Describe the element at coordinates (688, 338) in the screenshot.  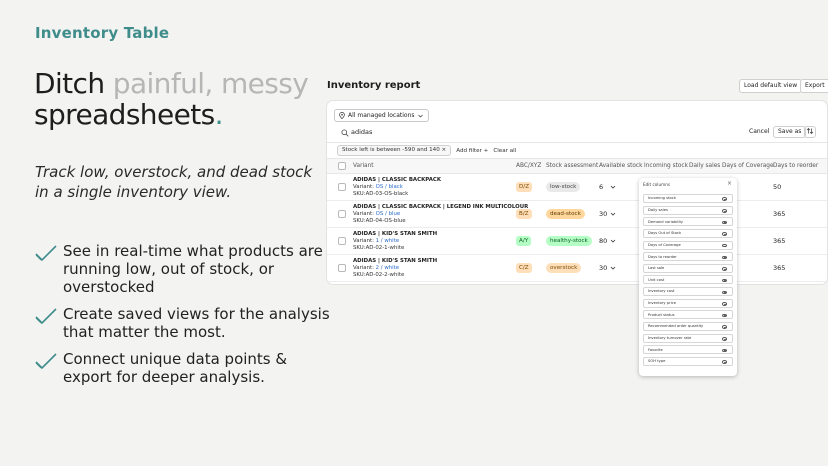
I see `column-toggle-item: Inventory turnover rate` at that location.